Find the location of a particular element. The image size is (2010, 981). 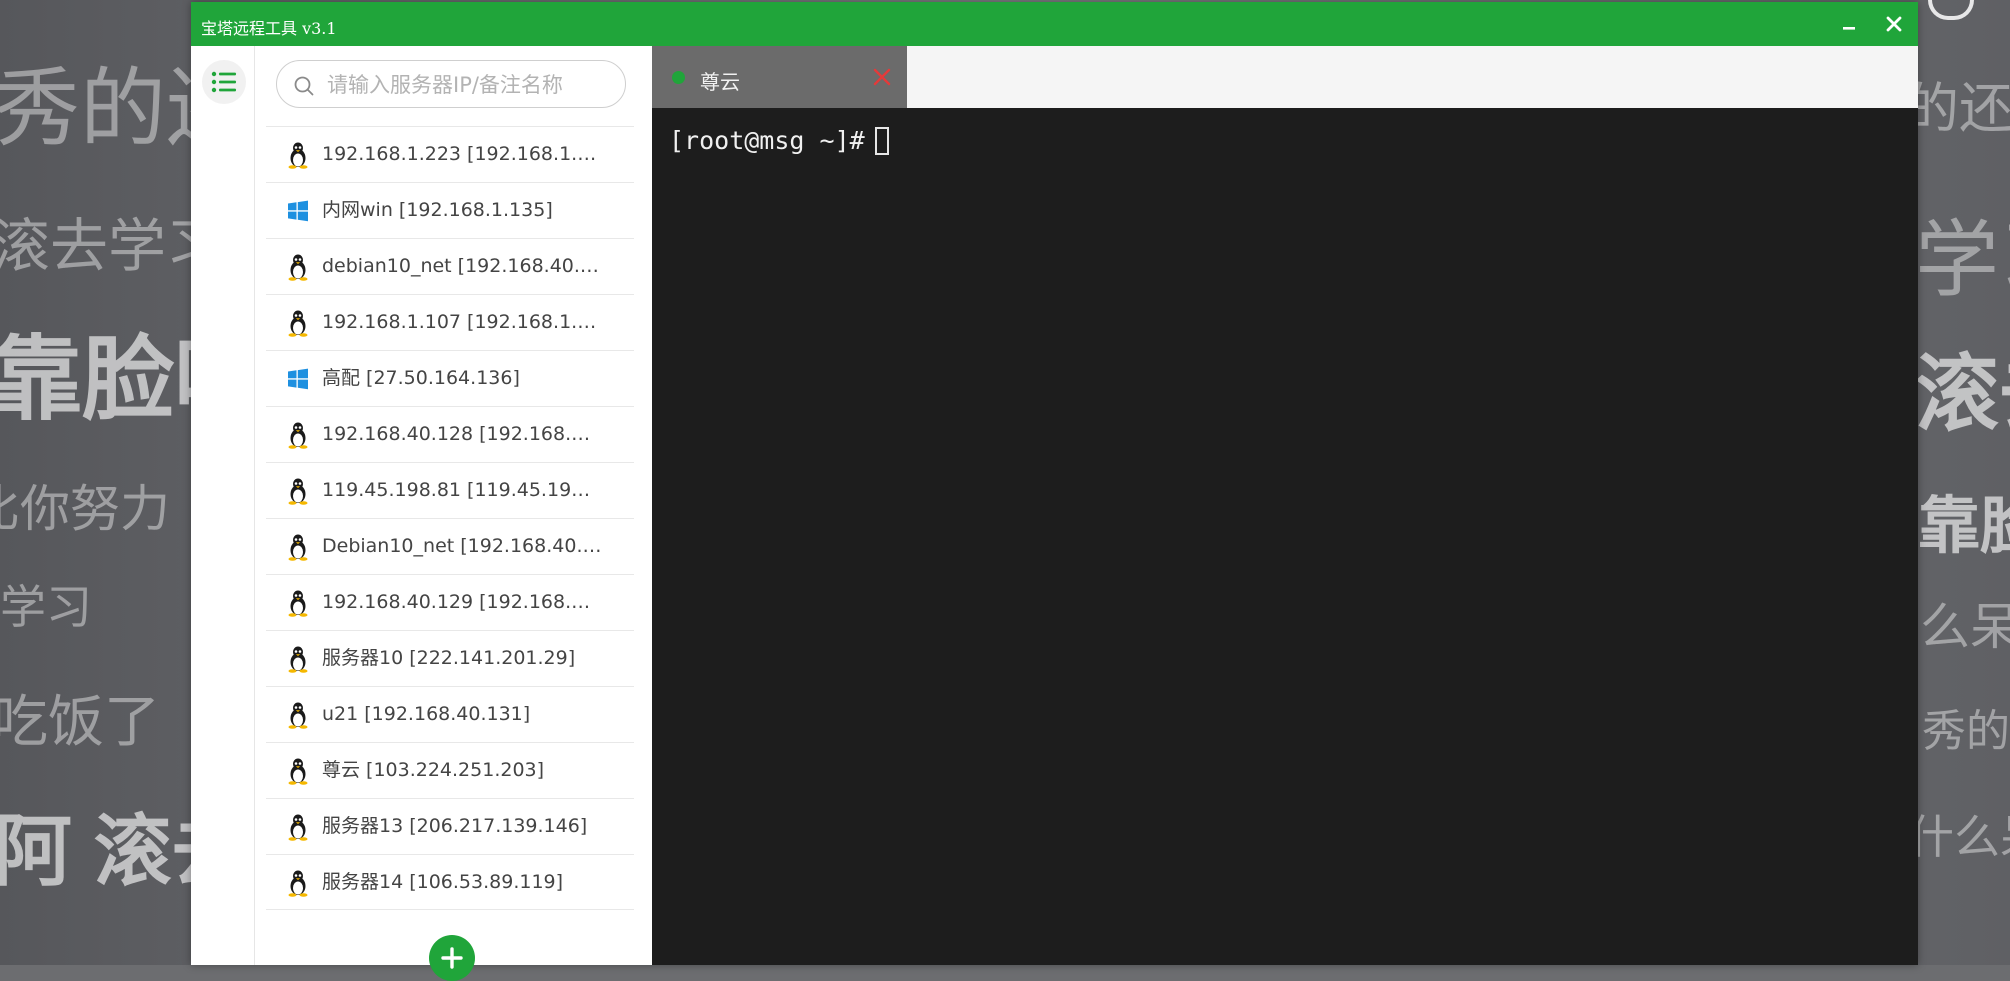

server-label: 服务器14 [106.53.89.119] is located at coordinates (443, 882).